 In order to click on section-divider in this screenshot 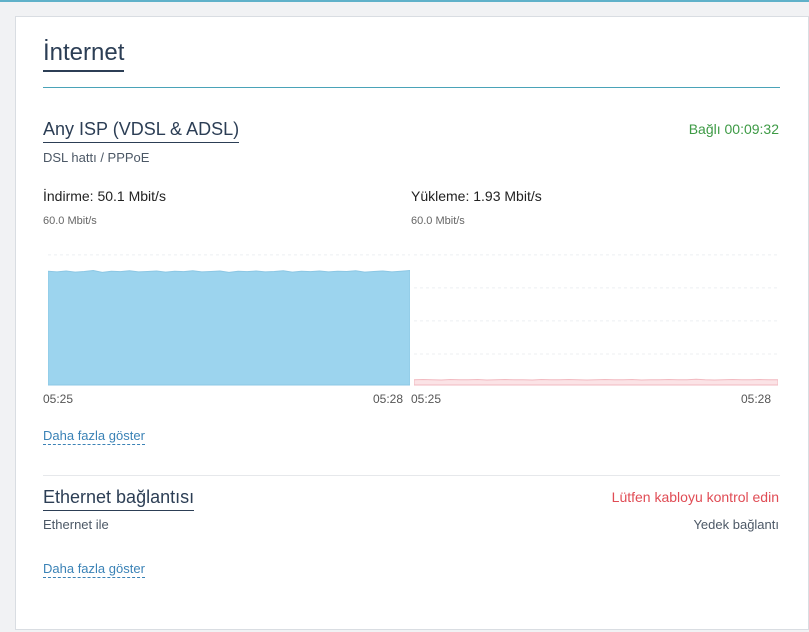, I will do `click(411, 475)`.